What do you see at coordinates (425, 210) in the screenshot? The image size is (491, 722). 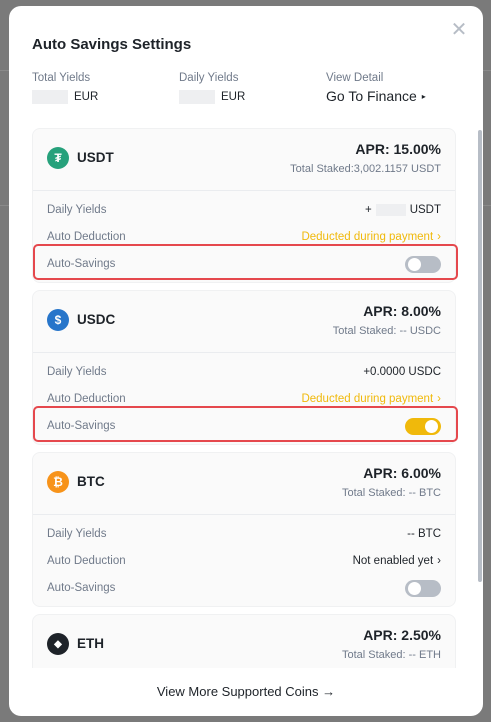 I see `daily-yields-unit: USDT` at bounding box center [425, 210].